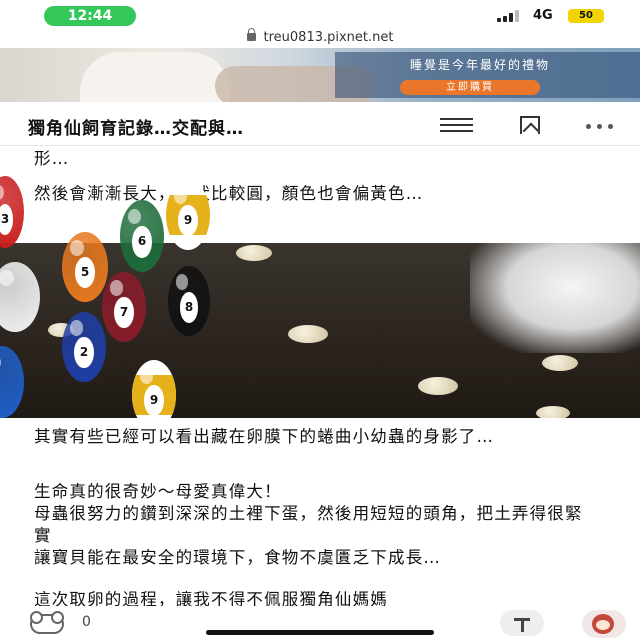 The height and width of the screenshot is (640, 640). What do you see at coordinates (320, 75) in the screenshot?
I see `ad-banner: 睡覺是今年最好的禮物` at bounding box center [320, 75].